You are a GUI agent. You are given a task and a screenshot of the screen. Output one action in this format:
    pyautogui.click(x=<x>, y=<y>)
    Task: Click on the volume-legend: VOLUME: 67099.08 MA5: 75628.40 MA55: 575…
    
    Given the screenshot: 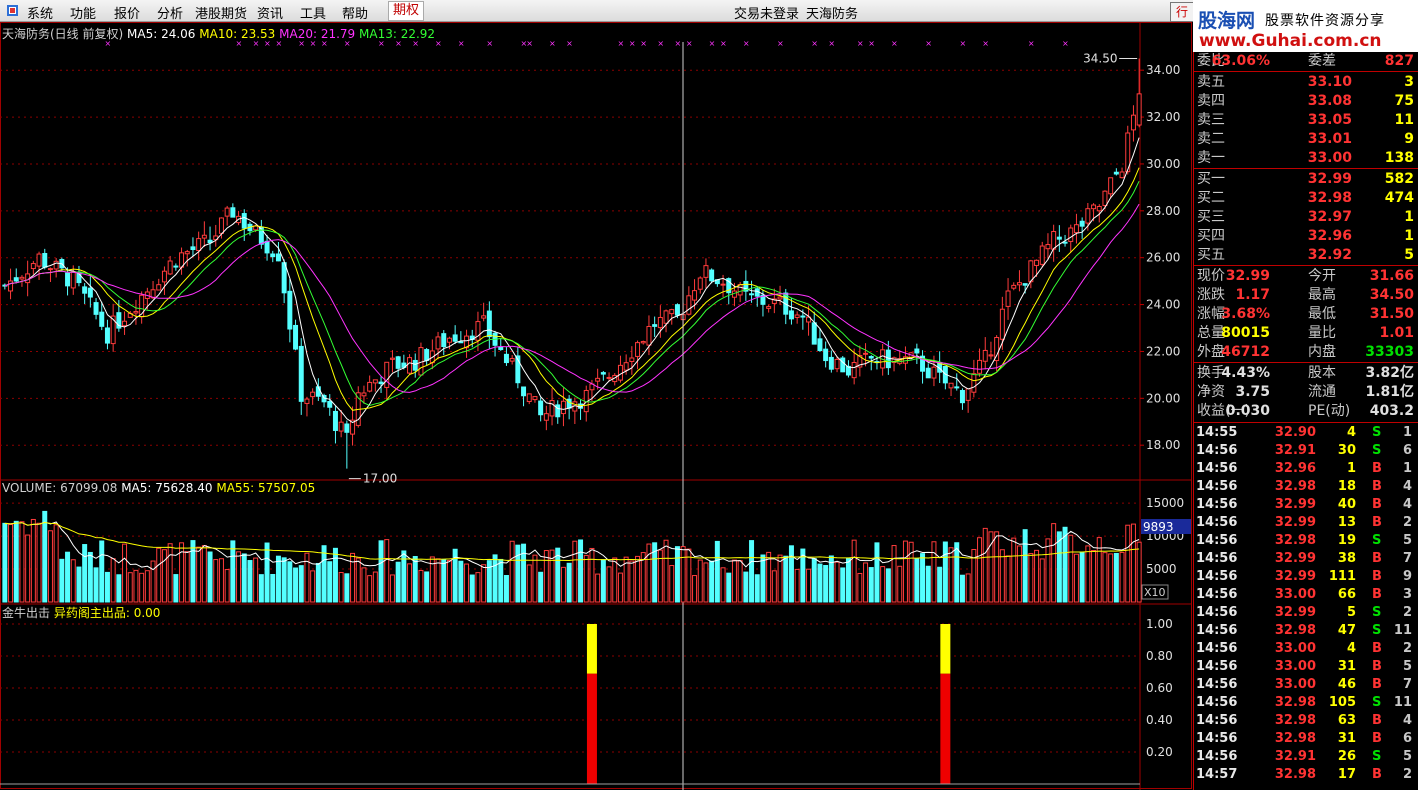 What is the action you would take?
    pyautogui.click(x=158, y=488)
    